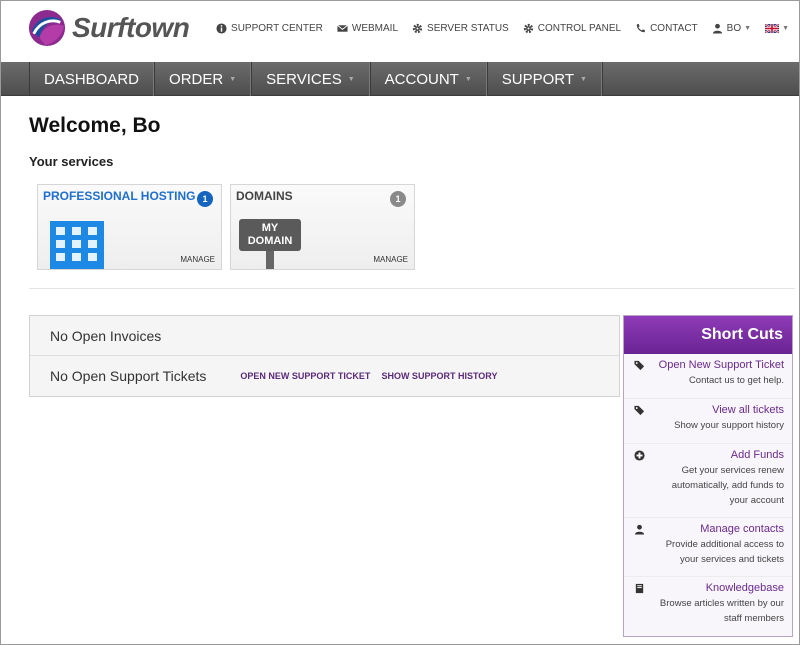  Describe the element at coordinates (748, 410) in the screenshot. I see `shortcut-title: View all tickets` at that location.